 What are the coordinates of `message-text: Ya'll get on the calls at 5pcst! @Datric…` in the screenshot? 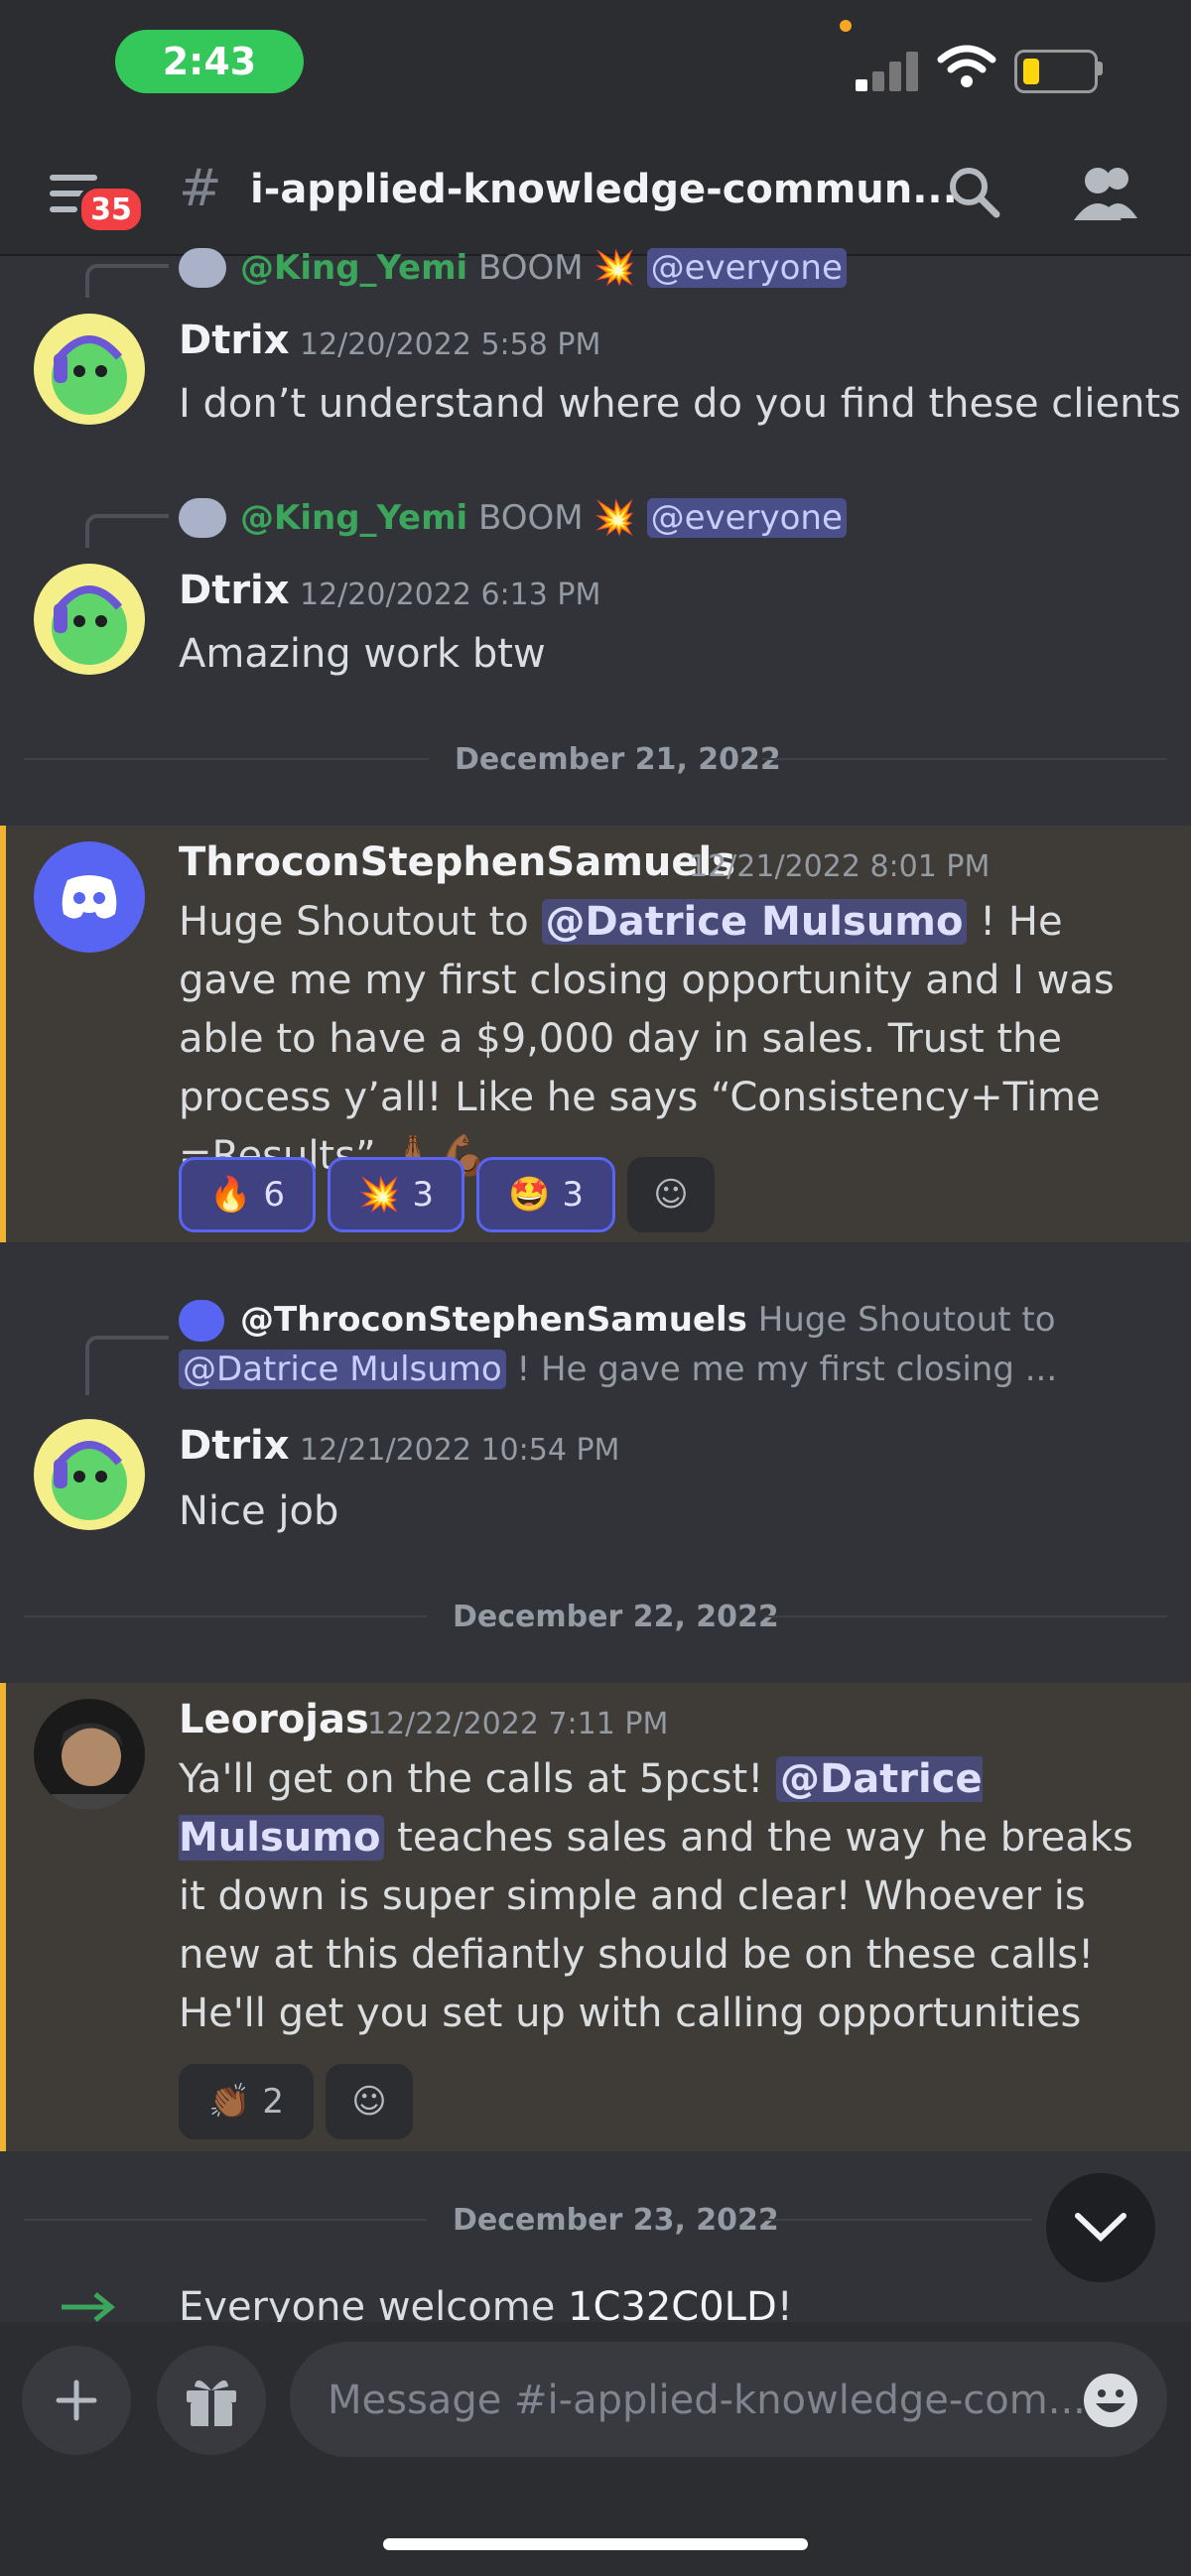 It's located at (675, 1897).